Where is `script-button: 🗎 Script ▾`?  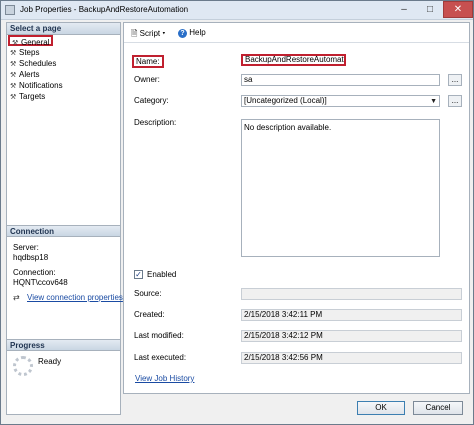
script-button: 🗎 Script ▾ is located at coordinates (148, 35).